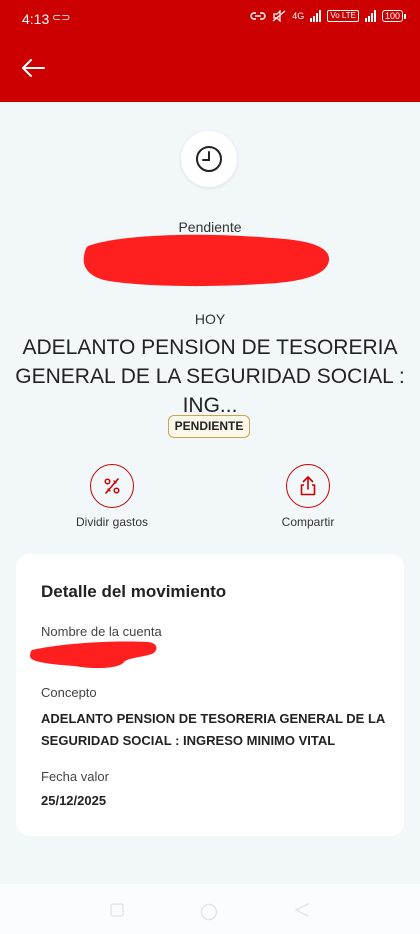  I want to click on pending-status-icon, so click(209, 159).